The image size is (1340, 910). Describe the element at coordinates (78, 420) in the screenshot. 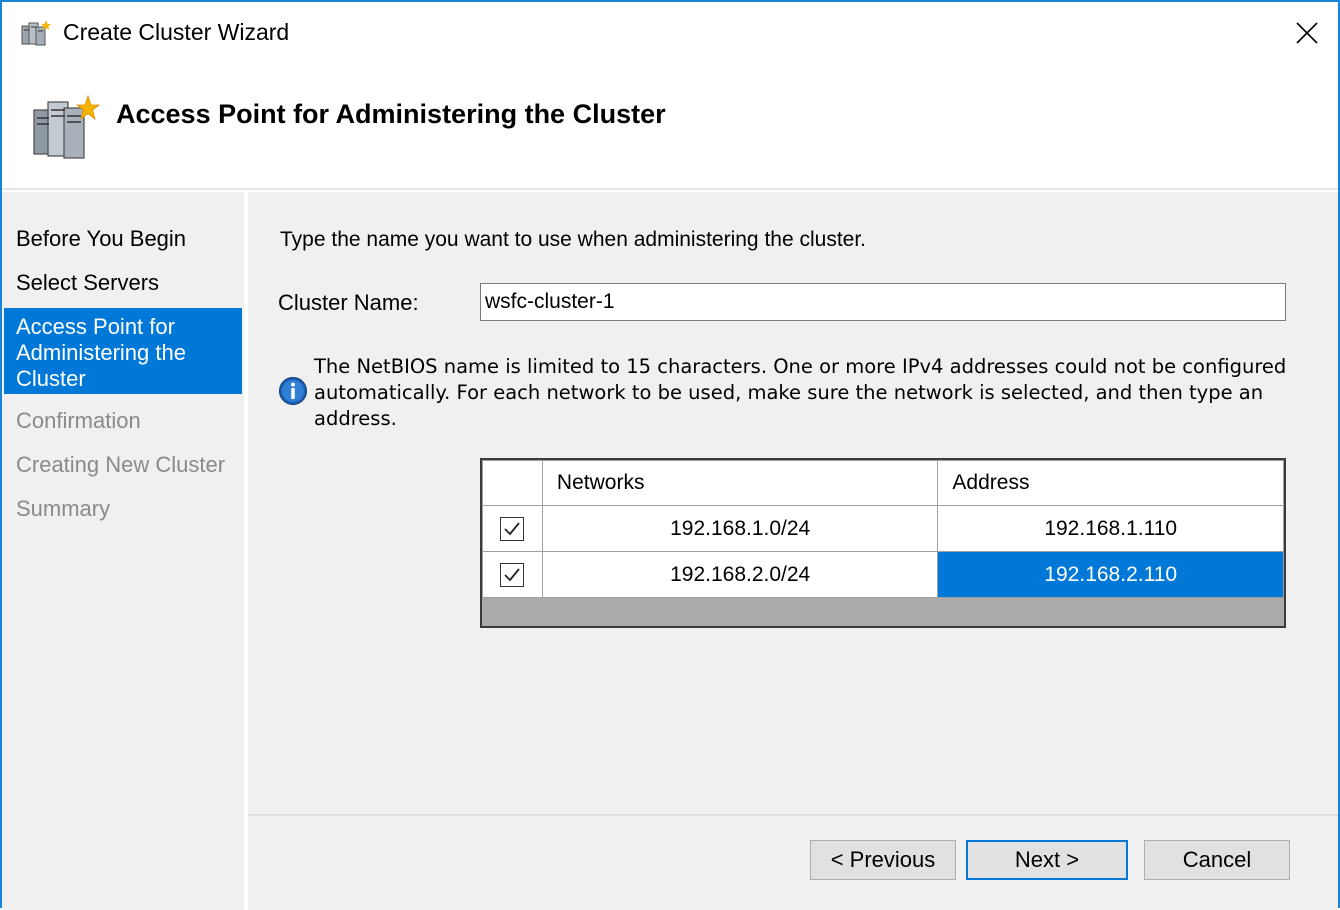

I see `sidebar-item-confirmation: Confirmation` at that location.